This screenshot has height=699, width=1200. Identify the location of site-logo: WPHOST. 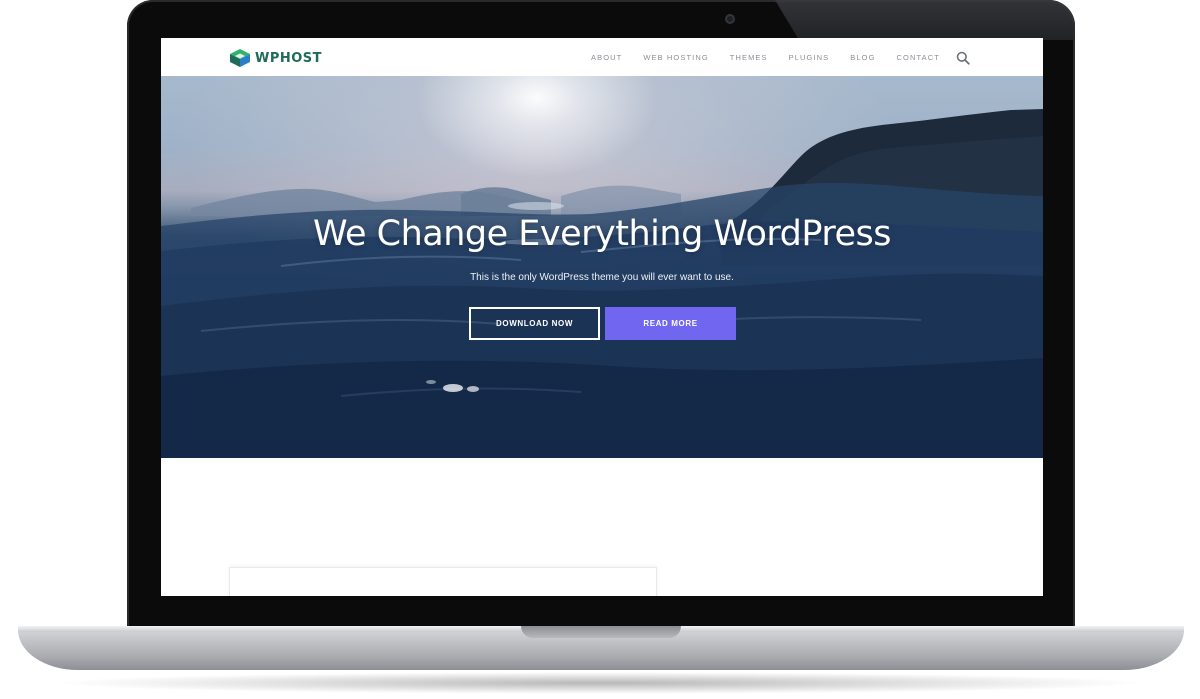
(275, 58).